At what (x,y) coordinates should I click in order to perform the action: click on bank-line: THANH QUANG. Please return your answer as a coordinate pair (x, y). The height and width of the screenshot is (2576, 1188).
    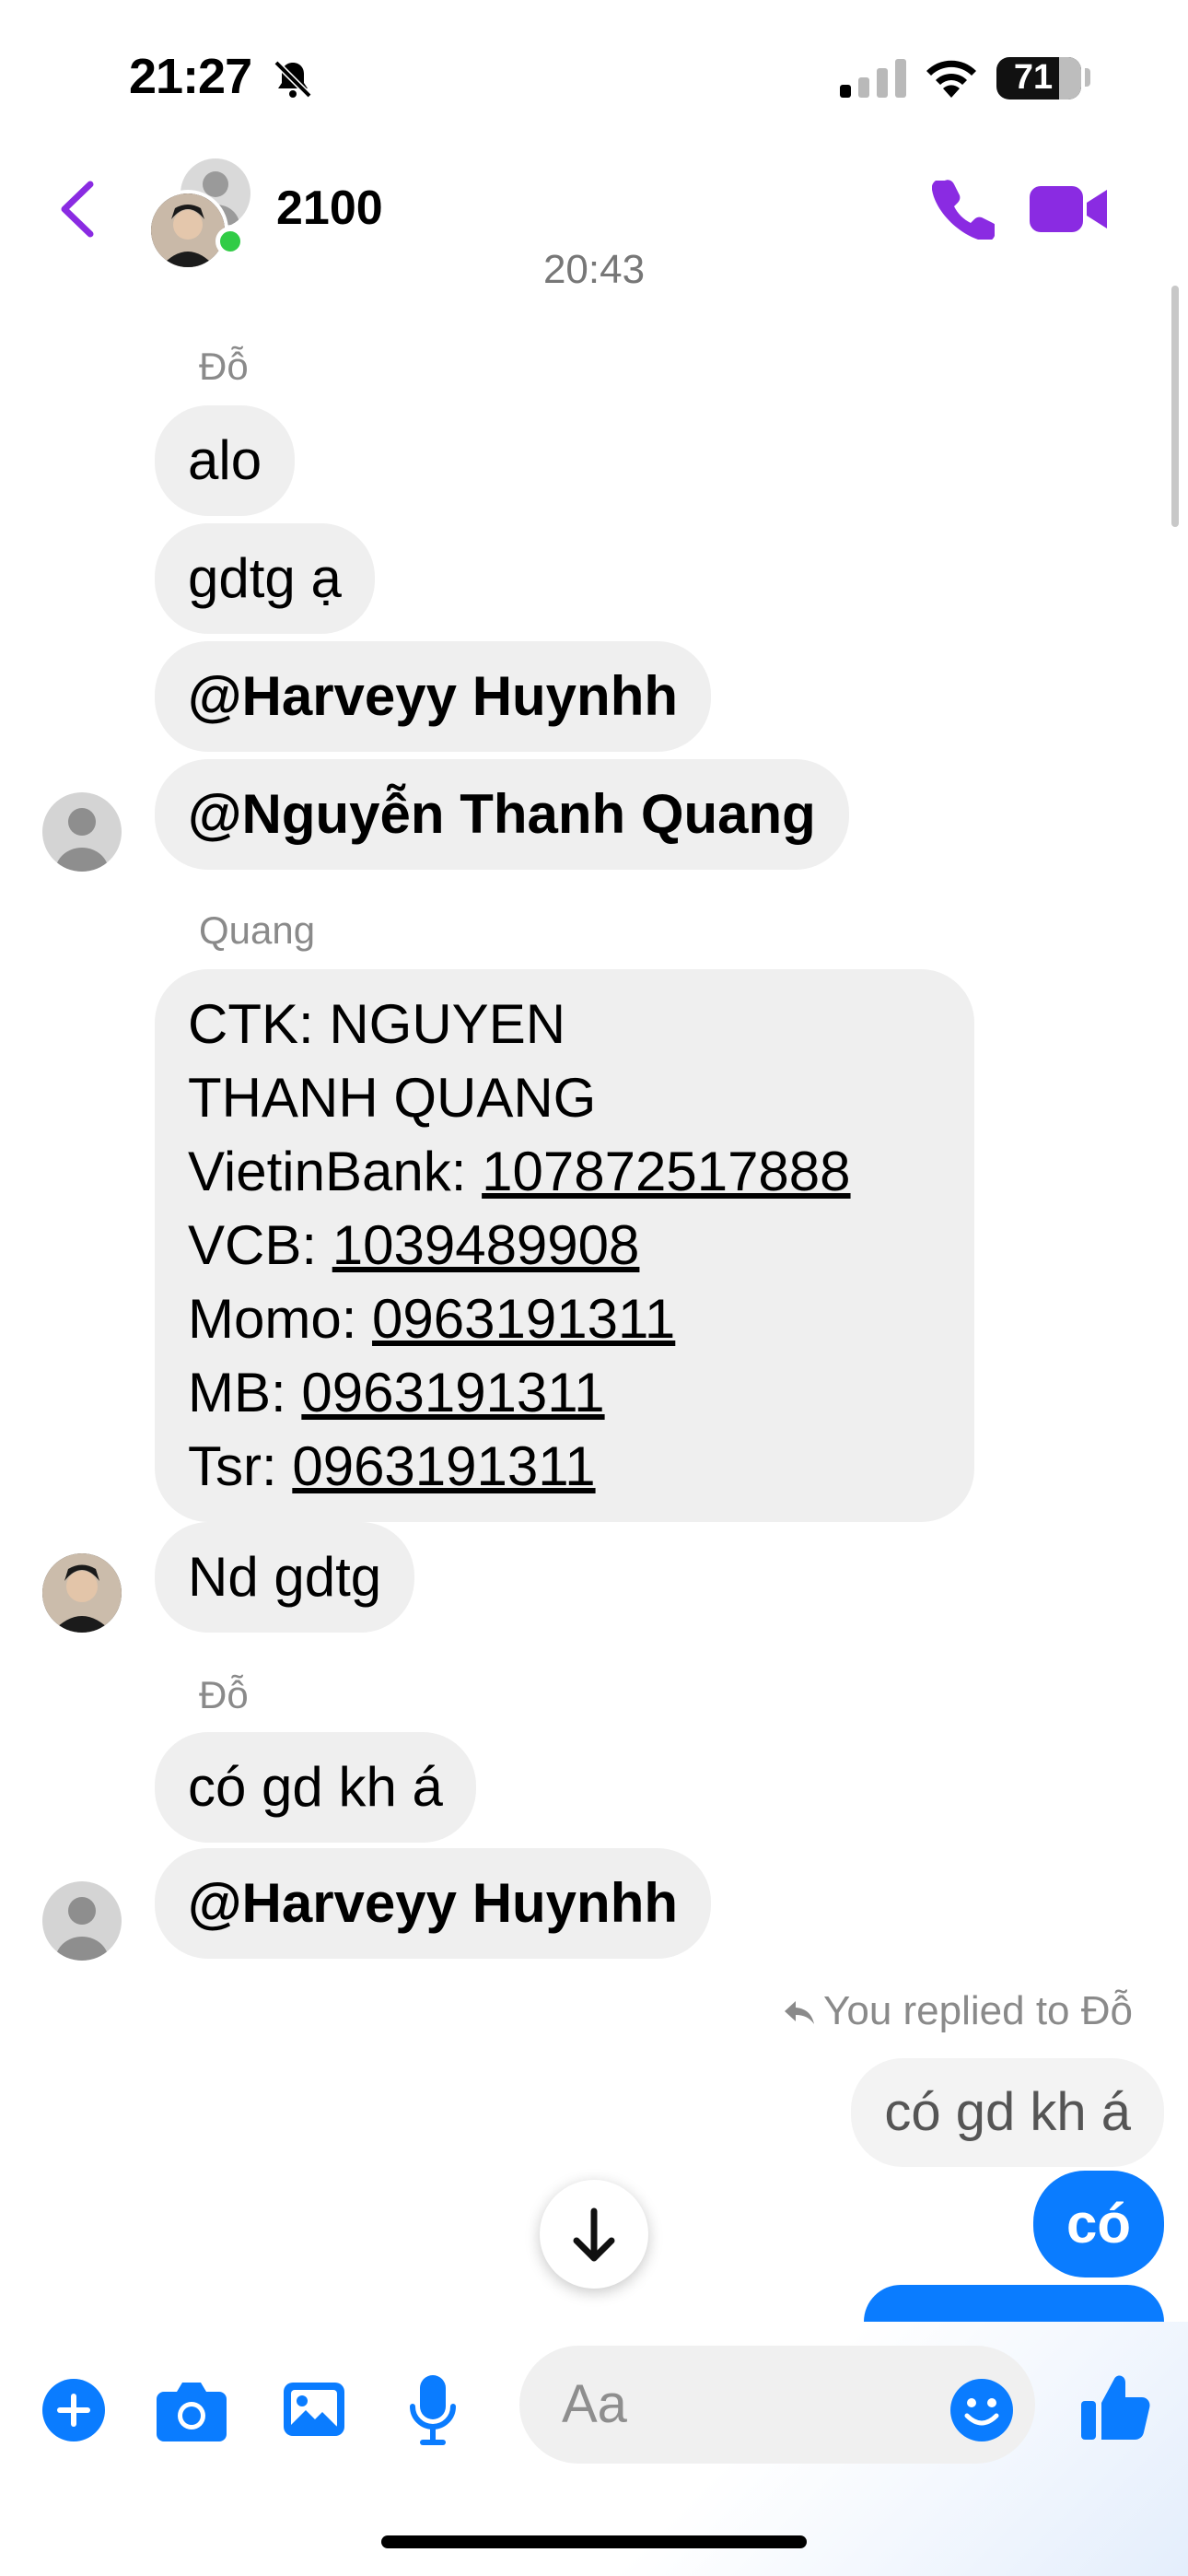
    Looking at the image, I should click on (393, 1098).